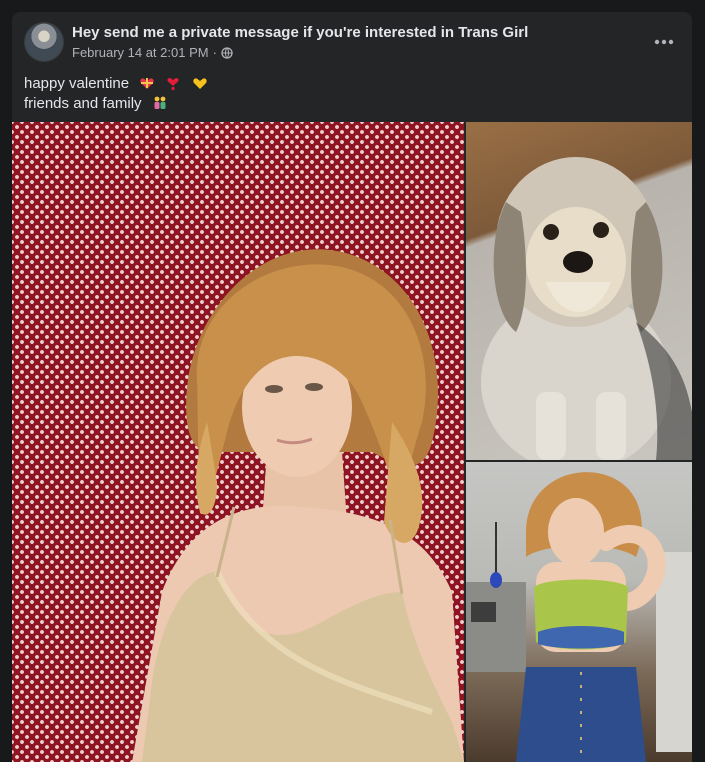  Describe the element at coordinates (77, 84) in the screenshot. I see `message-line-1: happy valentine` at that location.